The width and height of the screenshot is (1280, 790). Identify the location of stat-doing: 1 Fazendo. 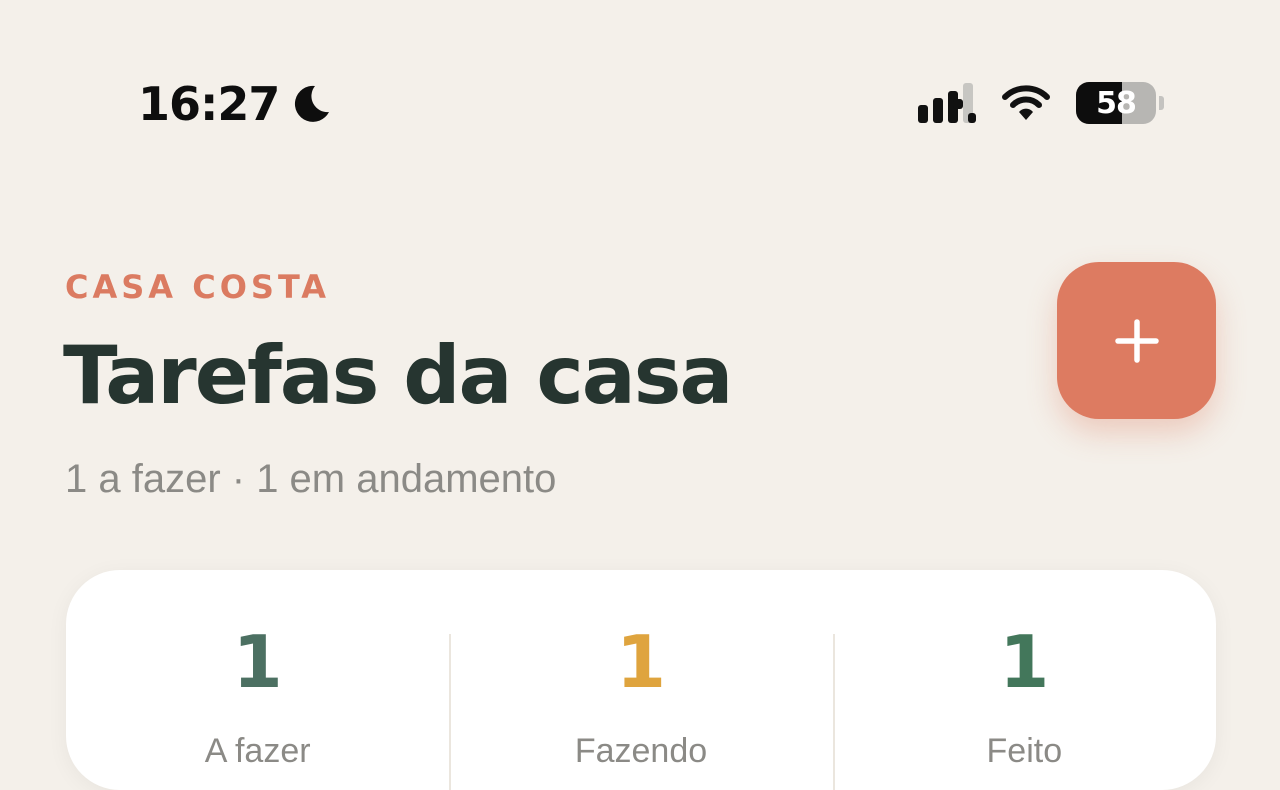
(640, 680).